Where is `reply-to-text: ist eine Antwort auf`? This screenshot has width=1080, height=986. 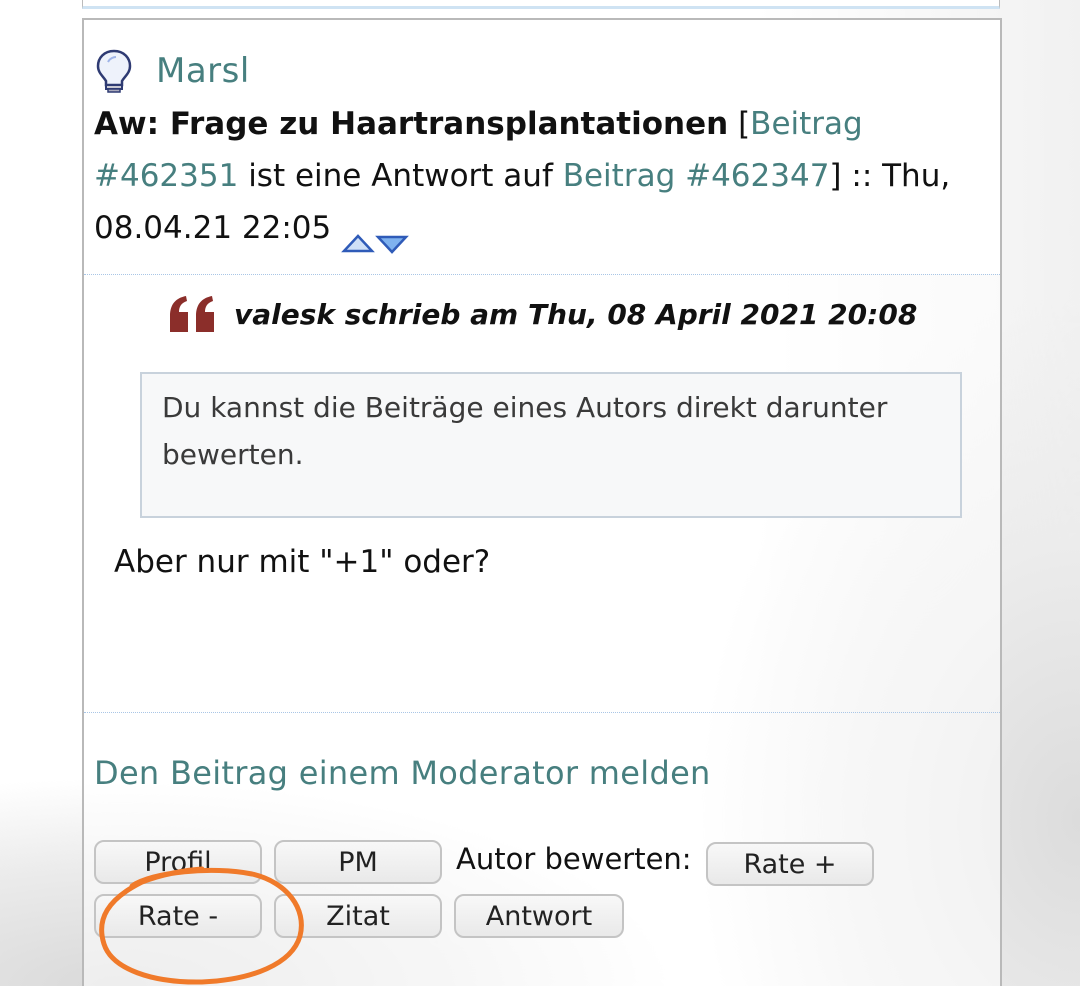 reply-to-text: ist eine Antwort auf is located at coordinates (400, 176).